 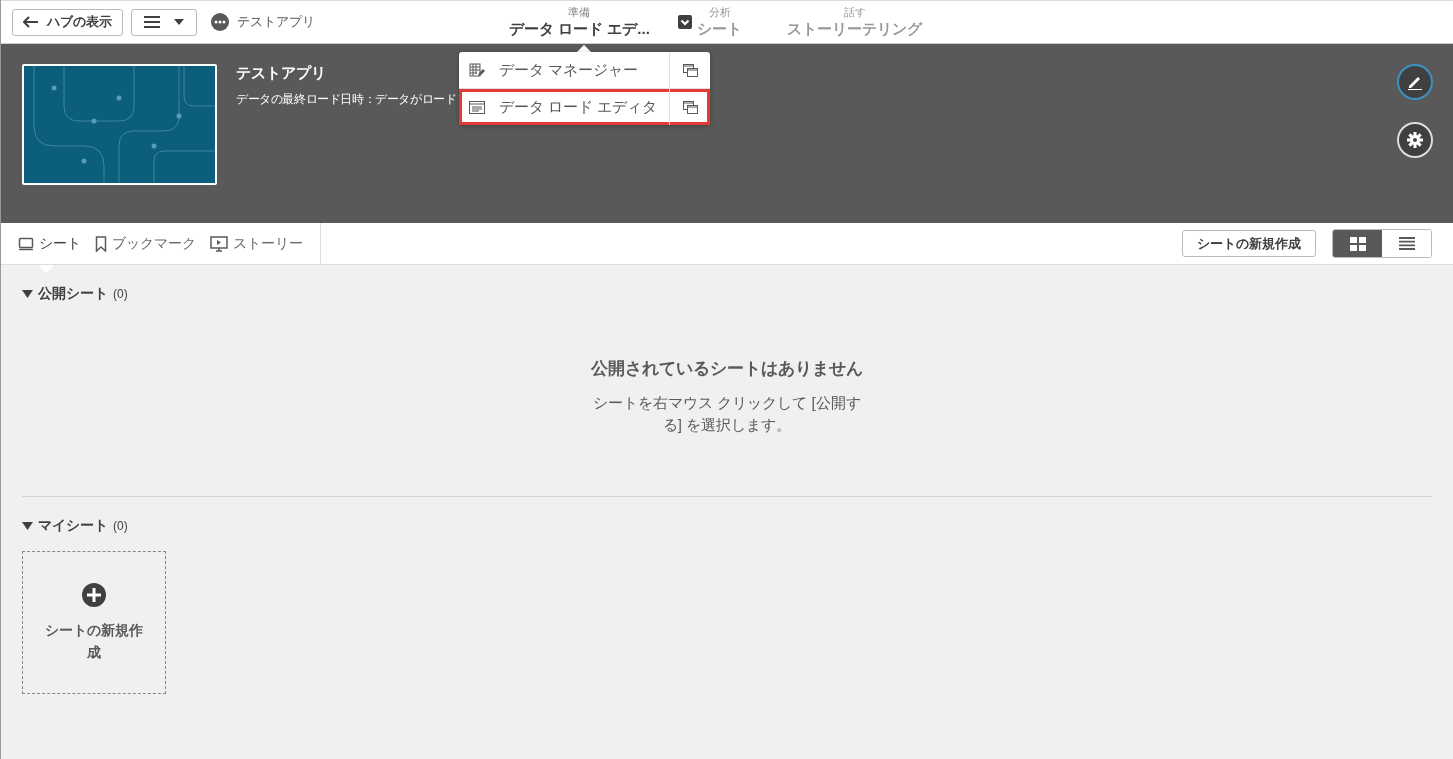 What do you see at coordinates (94, 594) in the screenshot?
I see `plus-icon` at bounding box center [94, 594].